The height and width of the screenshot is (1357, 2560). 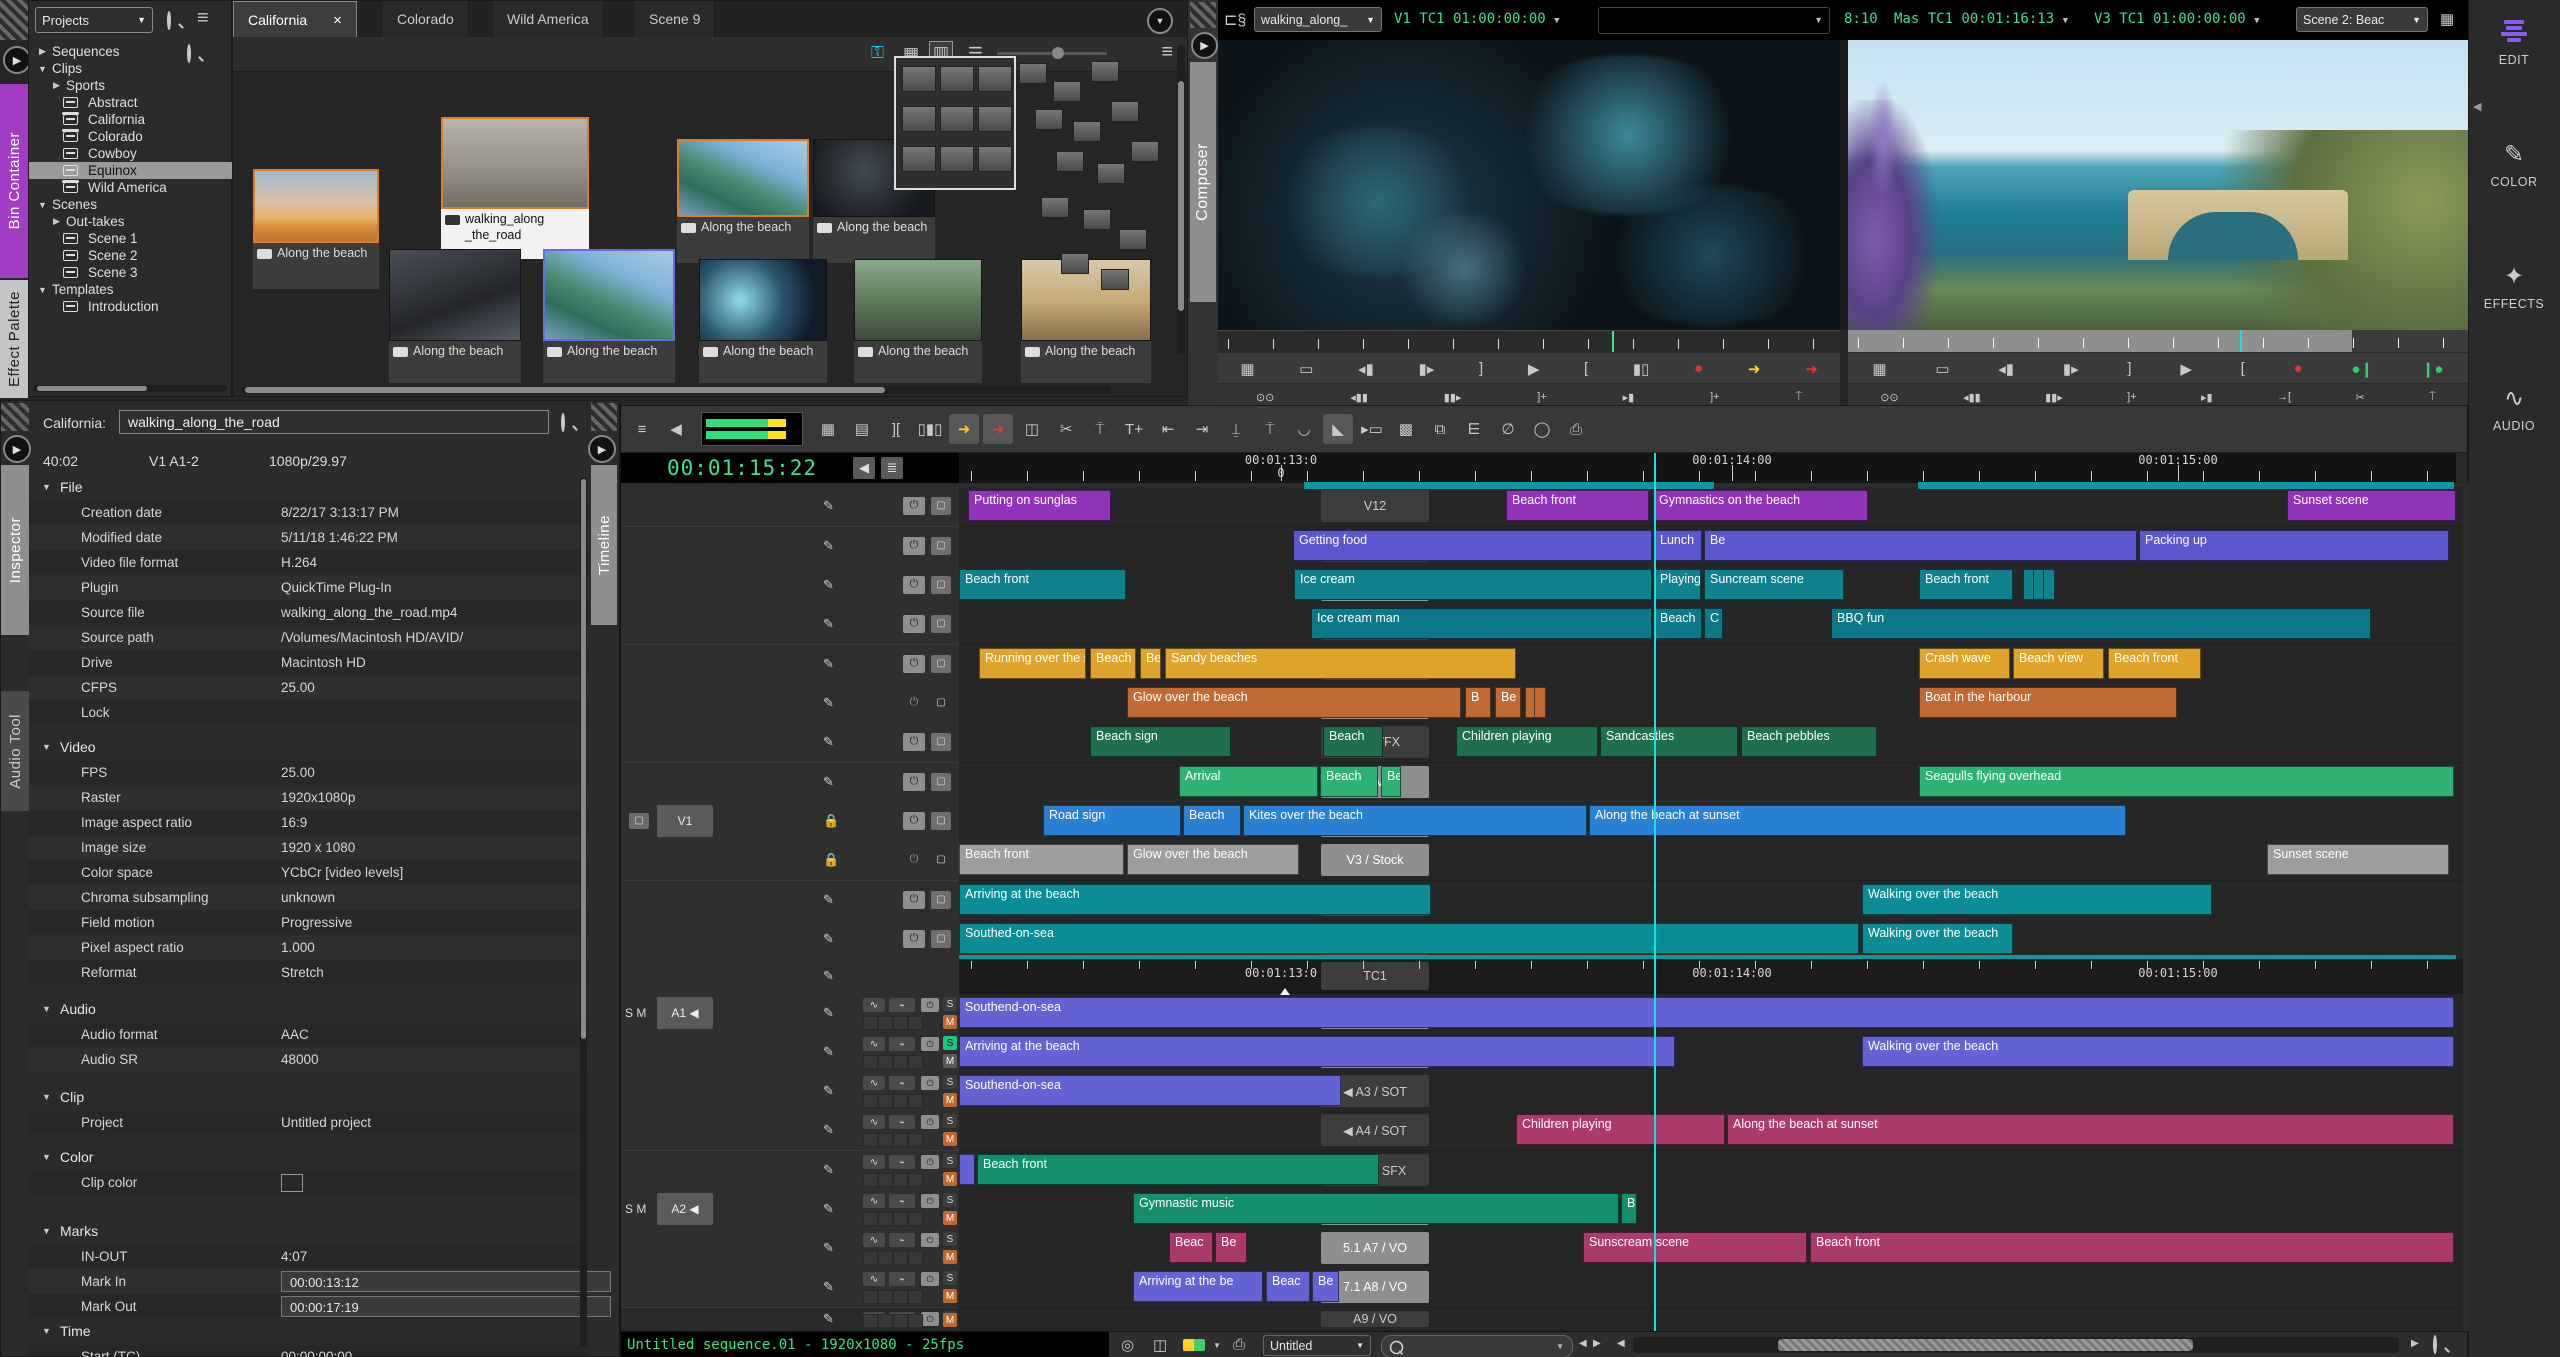 What do you see at coordinates (828, 429) in the screenshot?
I see `film-icon: ▦` at bounding box center [828, 429].